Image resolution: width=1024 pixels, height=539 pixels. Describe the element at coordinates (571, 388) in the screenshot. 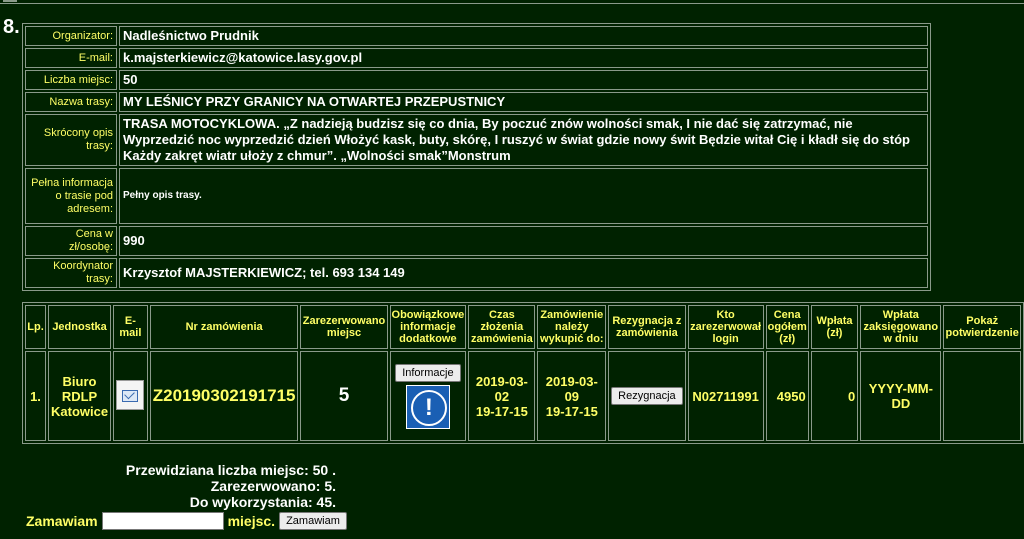

I see `due-date: 2019-03-09` at that location.